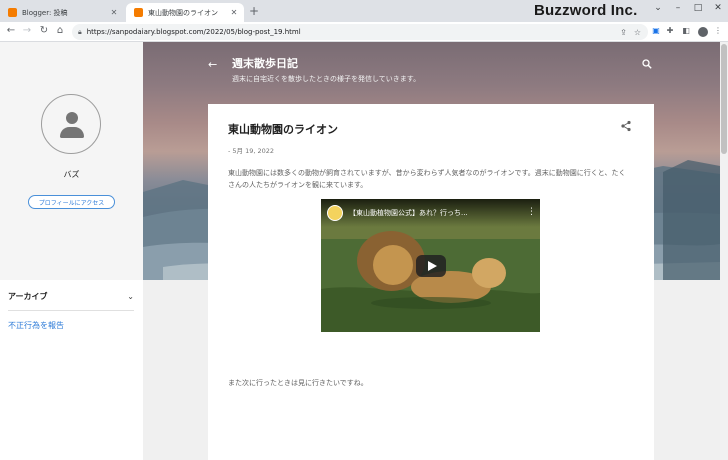 The image size is (728, 460). Describe the element at coordinates (637, 32) in the screenshot. I see `bookmark-star-icon: ☆` at that location.